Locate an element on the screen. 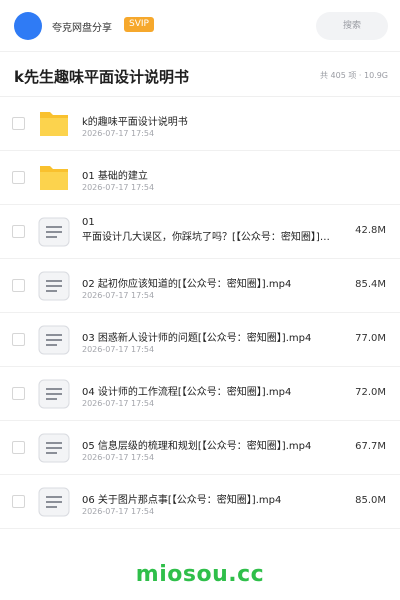 The height and width of the screenshot is (600, 400). file-name: 01 平面设计几大误区，你踩坑了吗？[【公众号：密知圈】].mp4 is located at coordinates (206, 230).